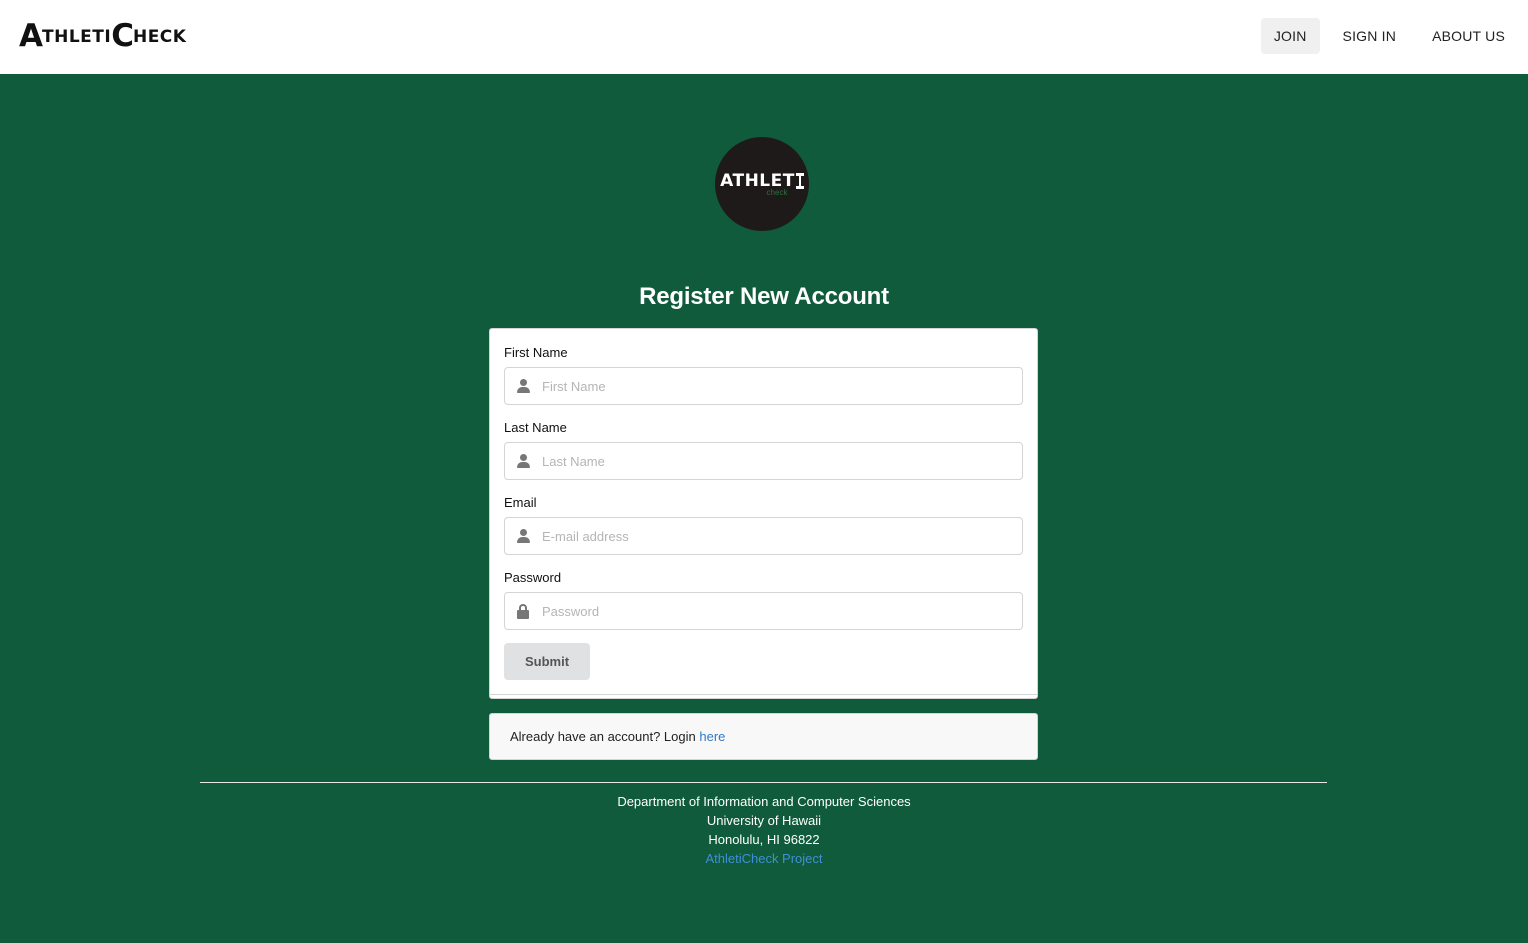 This screenshot has width=1528, height=943. Describe the element at coordinates (764, 296) in the screenshot. I see `page-title: Register New Account` at that location.